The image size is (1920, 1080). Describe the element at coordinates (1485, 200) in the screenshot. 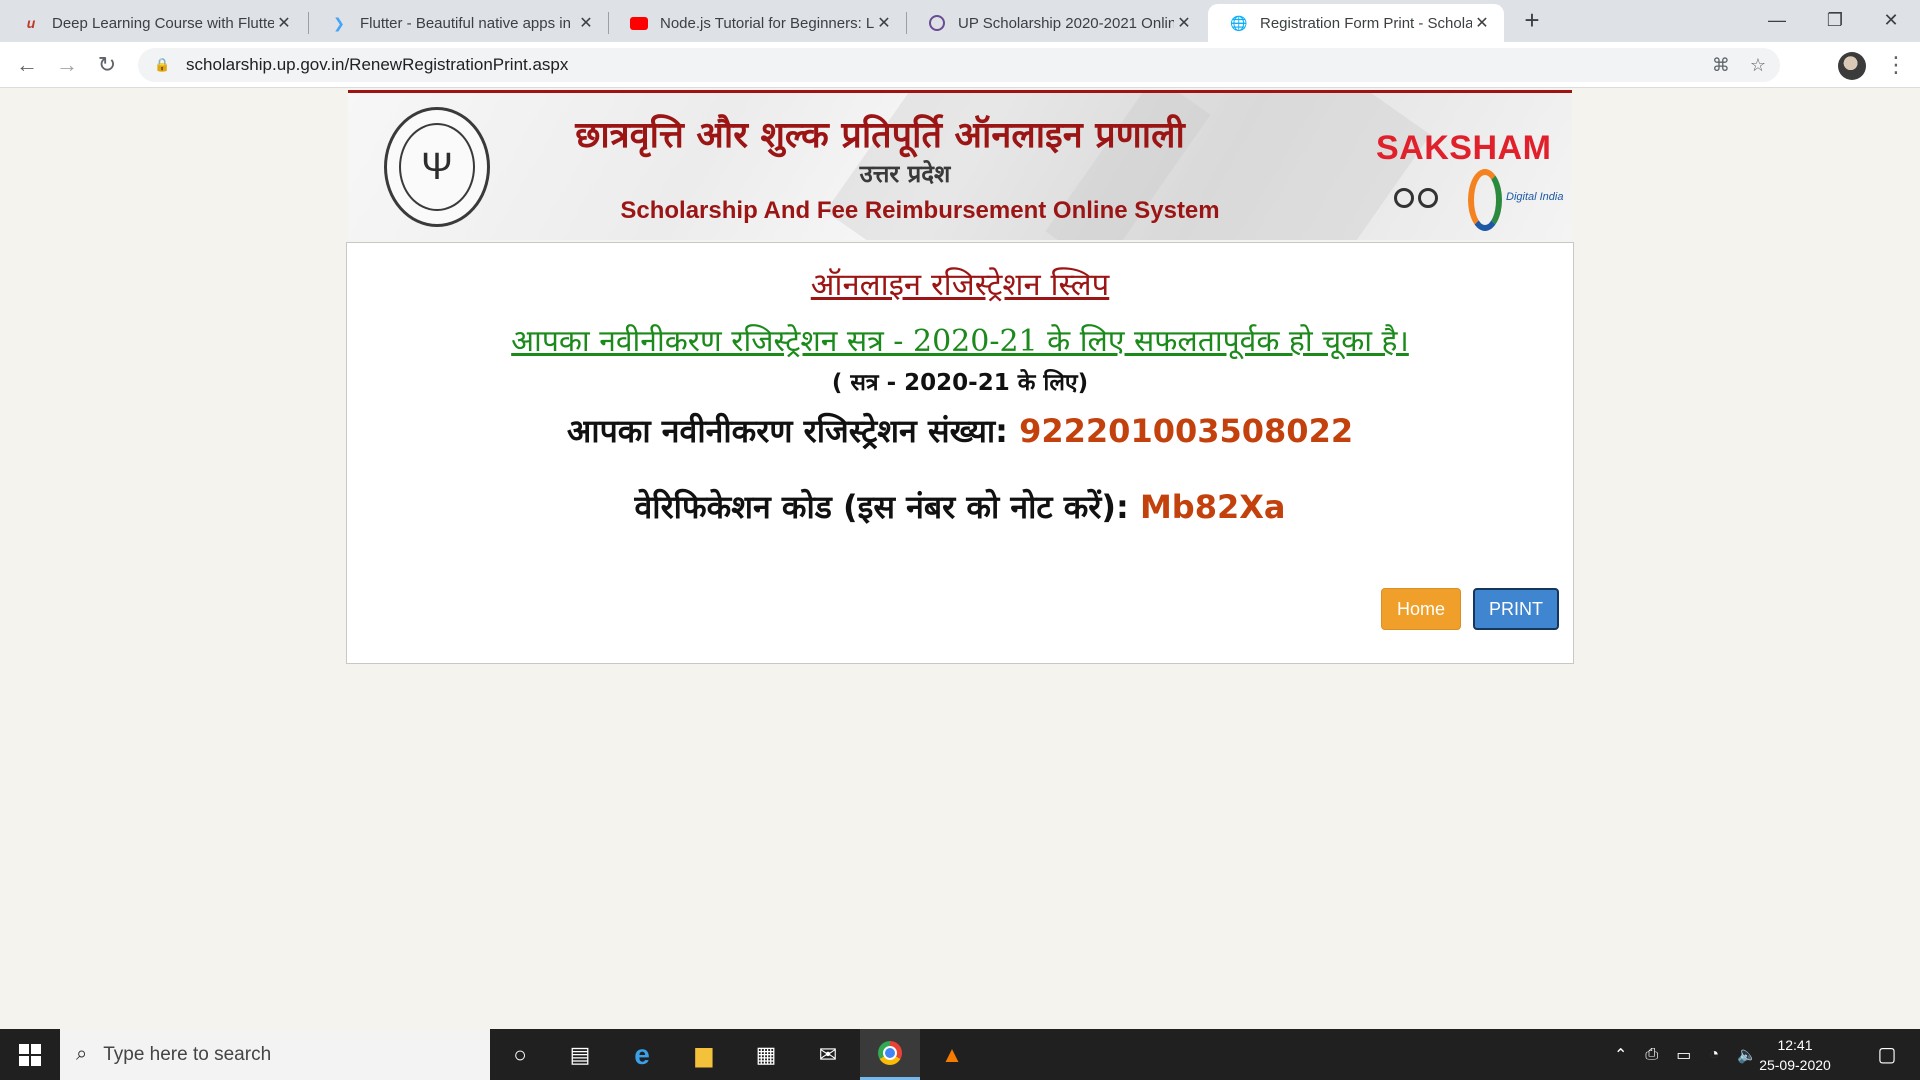

I see `digital-india-icon` at that location.